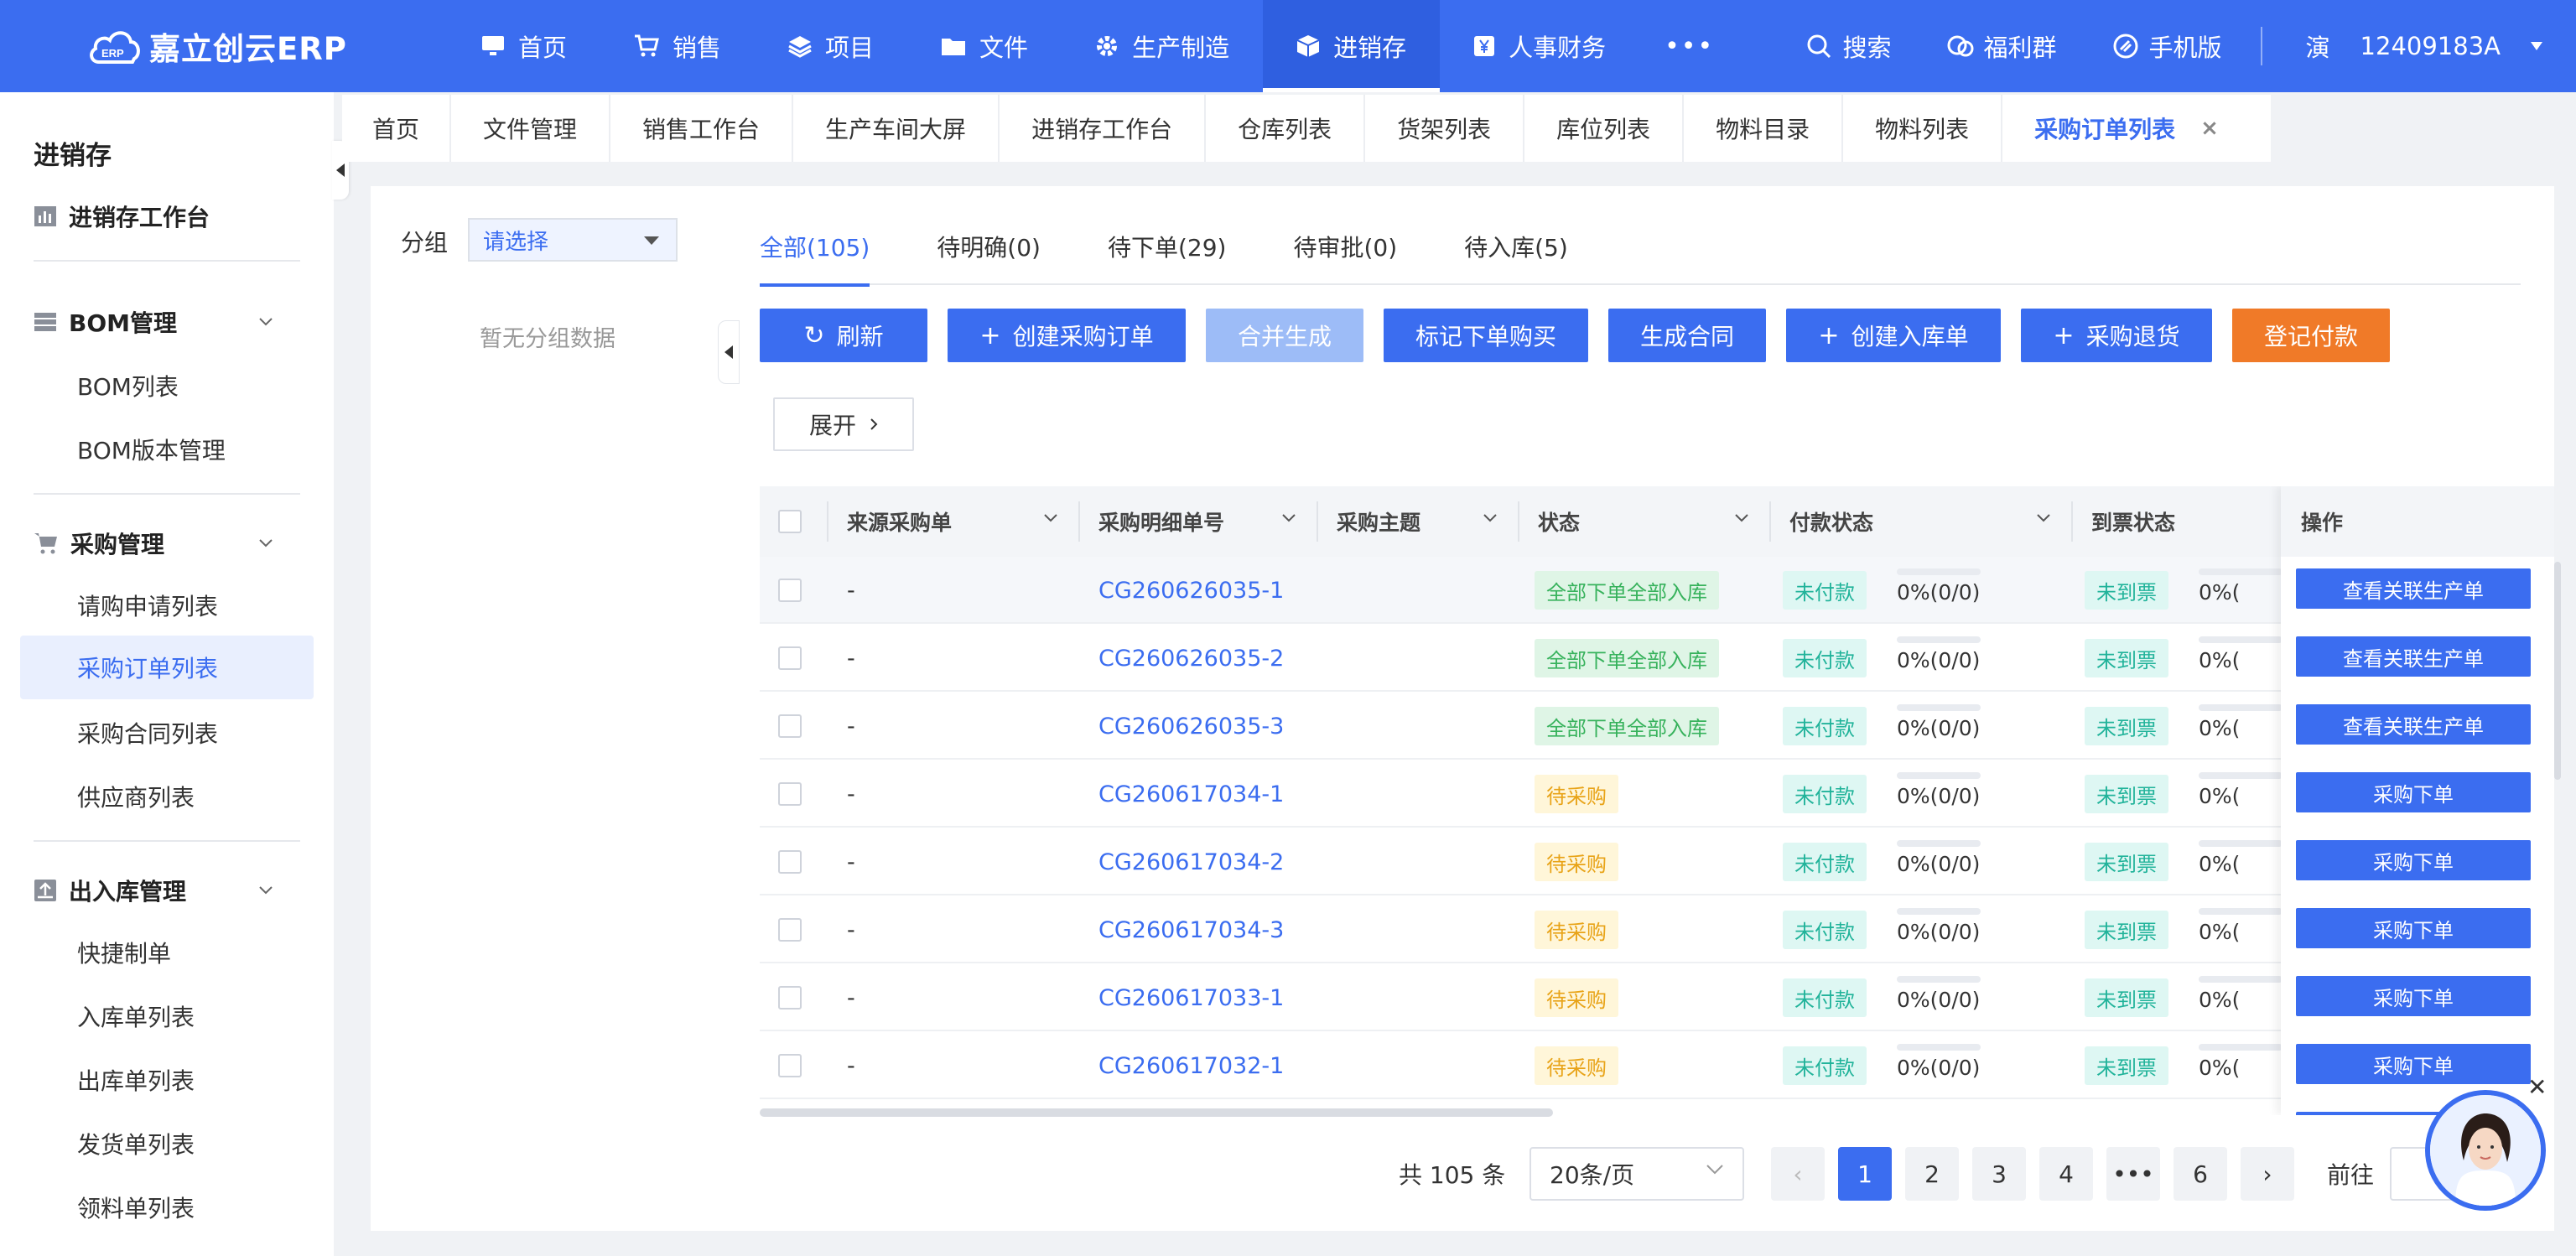 The image size is (2576, 1256). I want to click on generate-contract-button: 生成合同, so click(1687, 335).